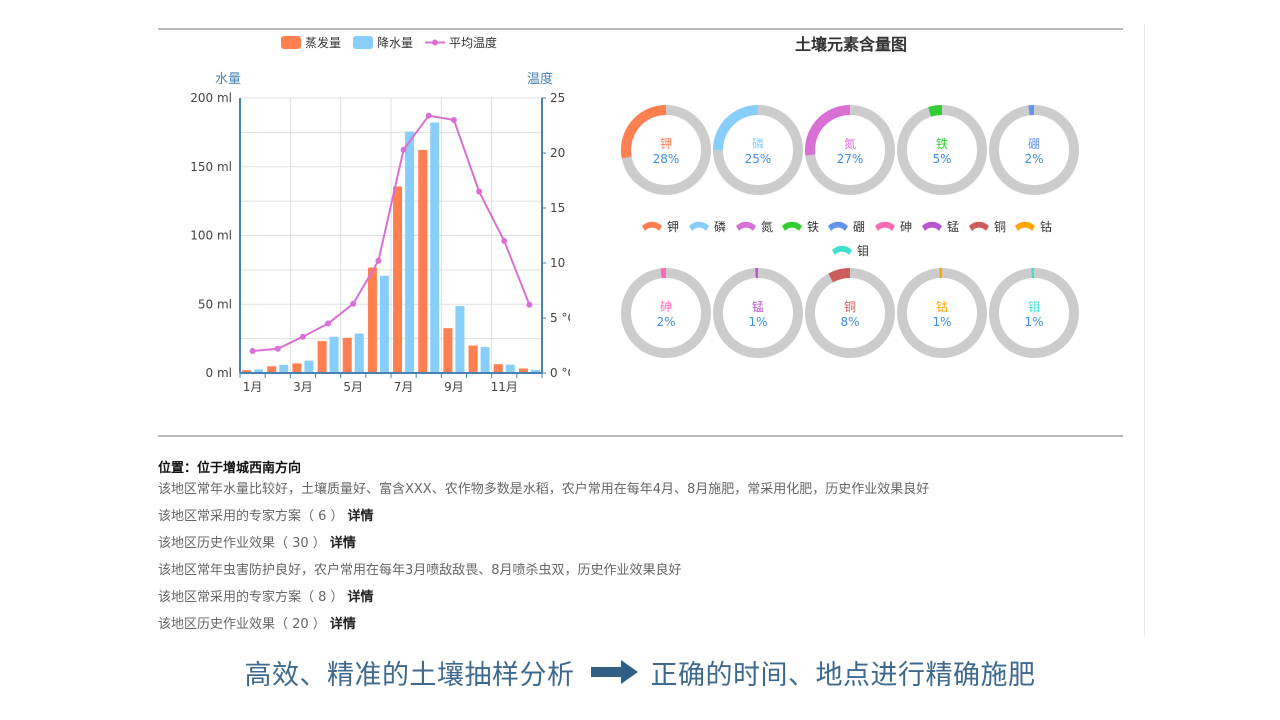 Image resolution: width=1280 pixels, height=720 pixels. I want to click on y-right-tick-label: 25 °C, so click(560, 98).